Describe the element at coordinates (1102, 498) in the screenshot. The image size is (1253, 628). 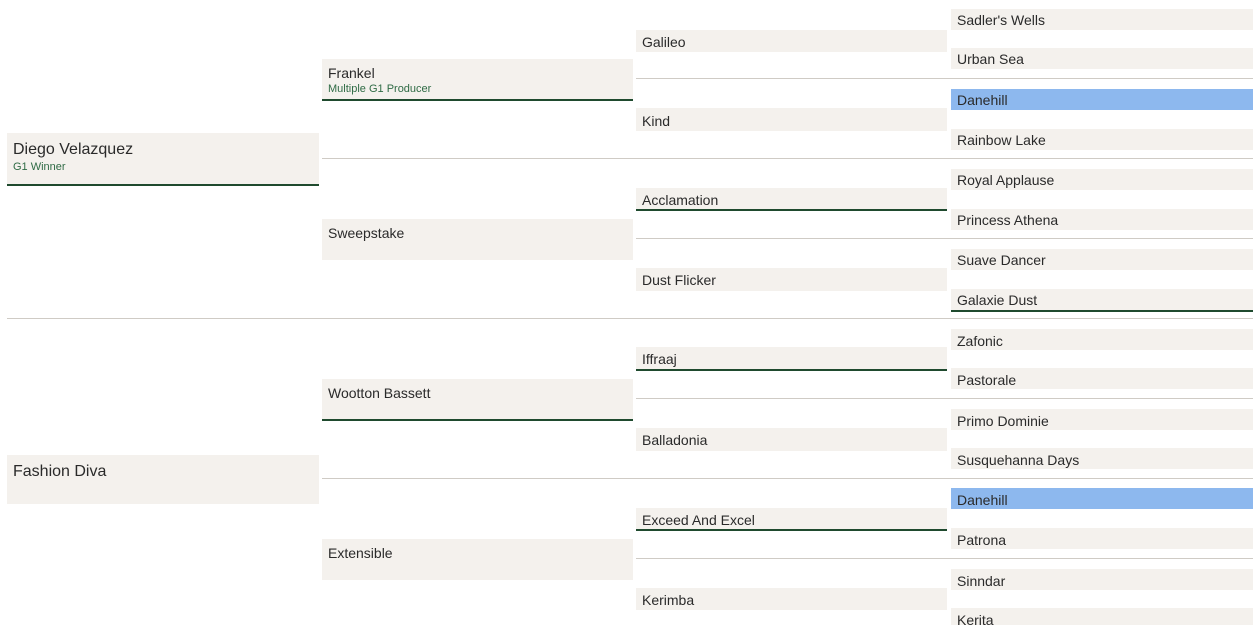
I see `pedigree-gen4-13: Danehill` at that location.